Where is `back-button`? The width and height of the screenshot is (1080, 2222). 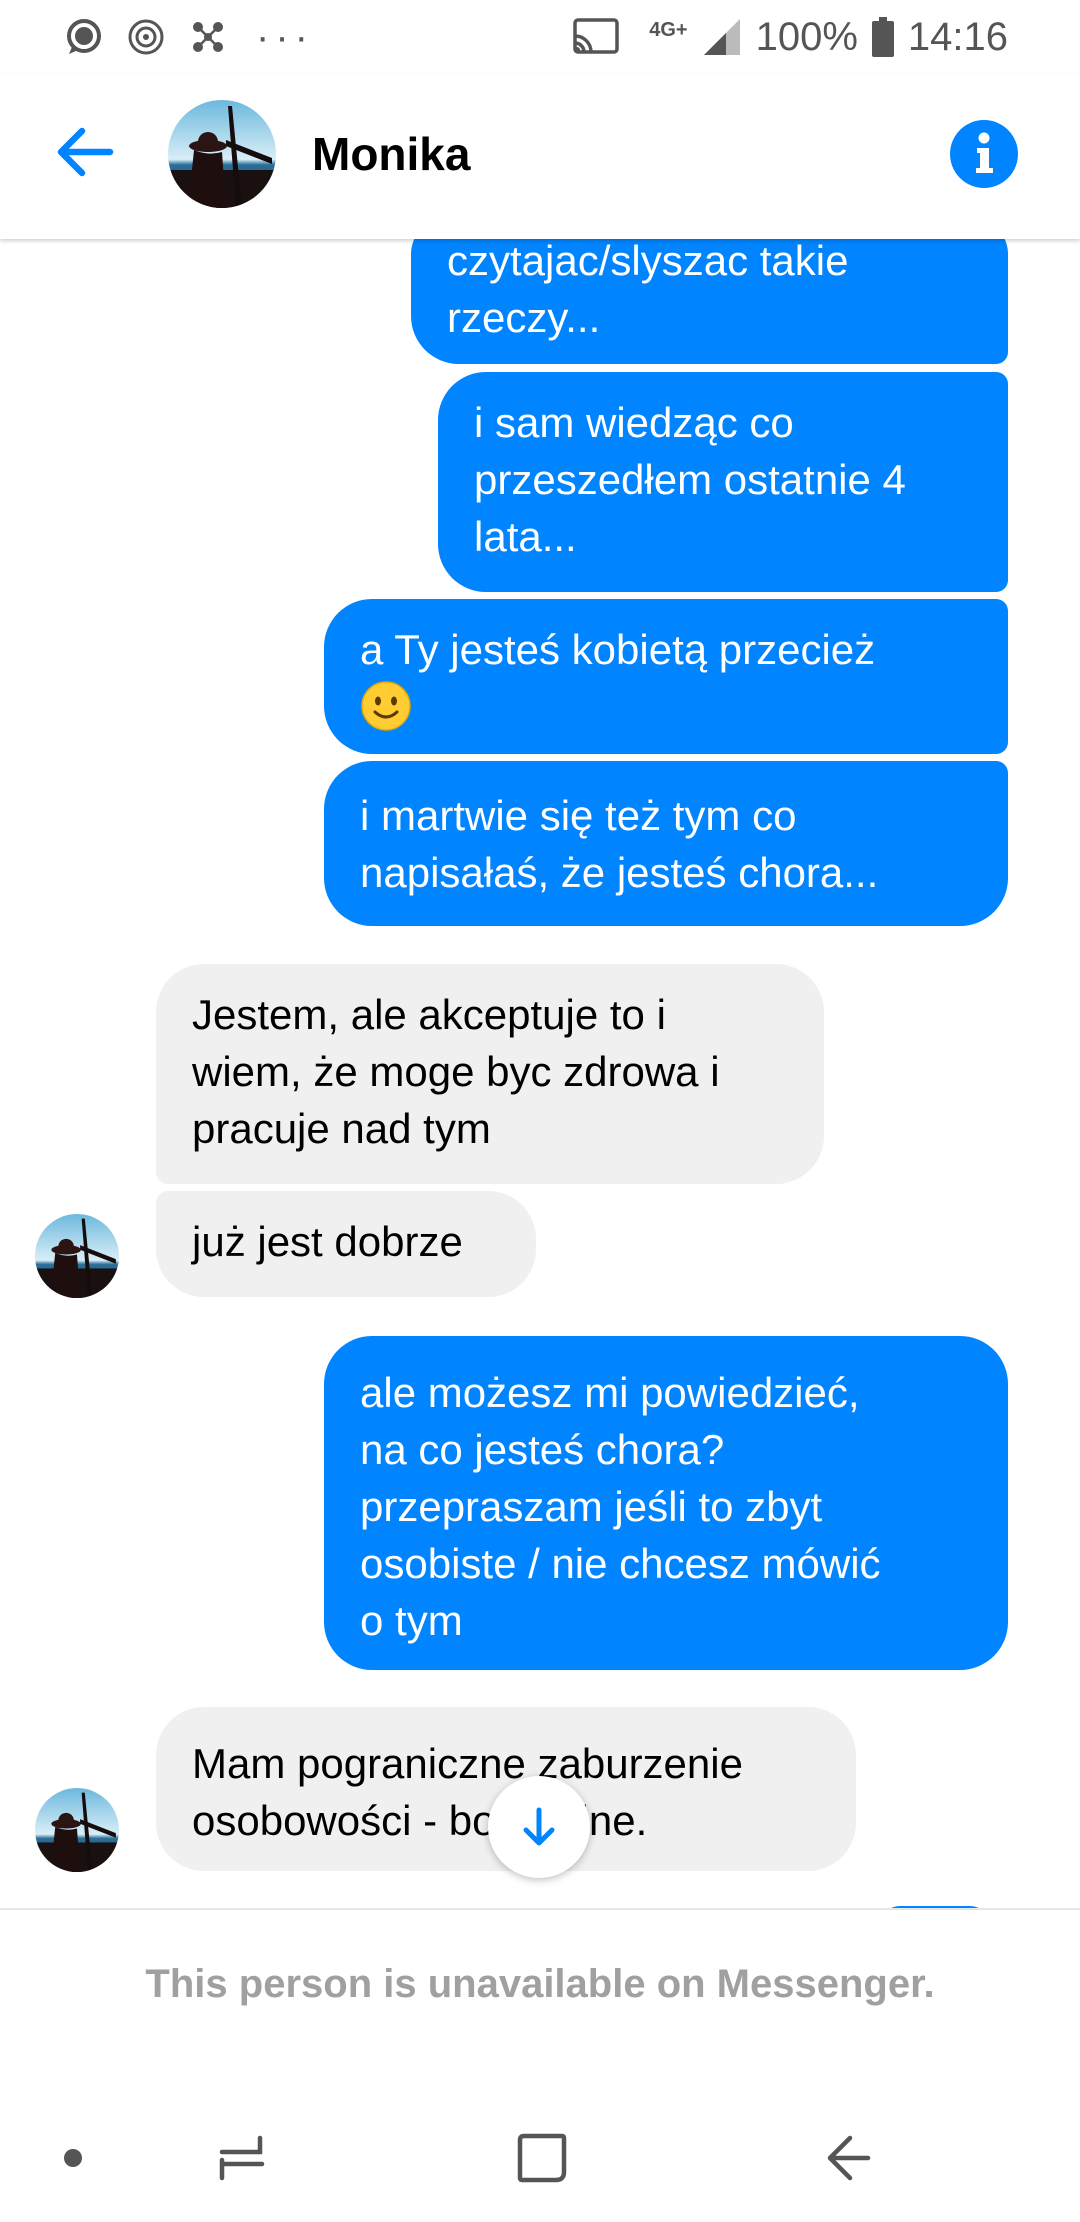
back-button is located at coordinates (84, 152).